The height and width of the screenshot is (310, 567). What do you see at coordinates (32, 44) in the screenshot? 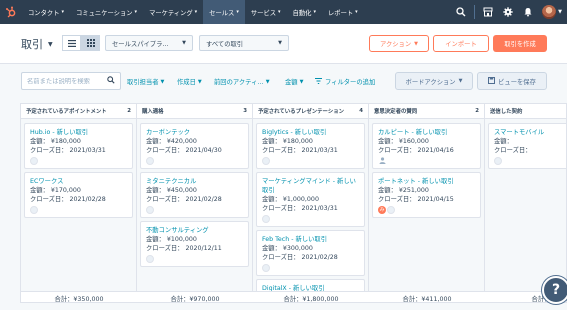
I see `page-title: 取引` at bounding box center [32, 44].